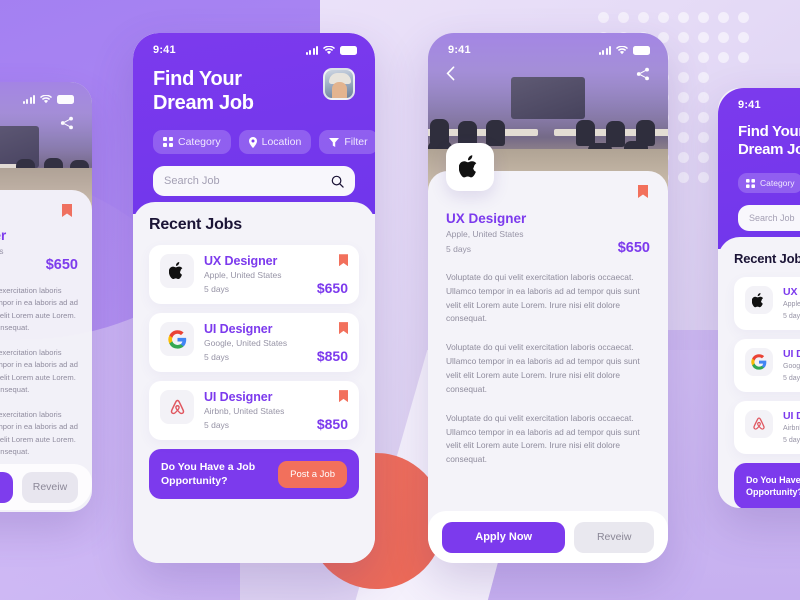 Image resolution: width=800 pixels, height=600 pixels. I want to click on apple-logo, so click(758, 300).